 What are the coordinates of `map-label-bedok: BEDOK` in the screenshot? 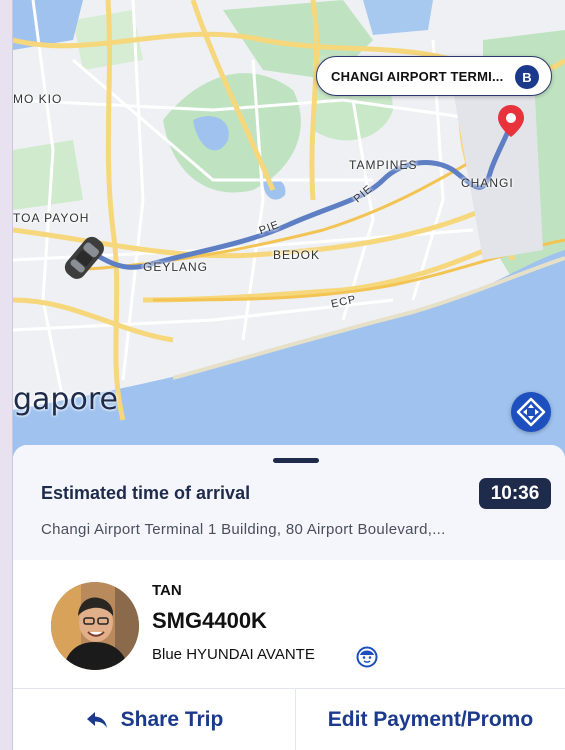 It's located at (297, 255).